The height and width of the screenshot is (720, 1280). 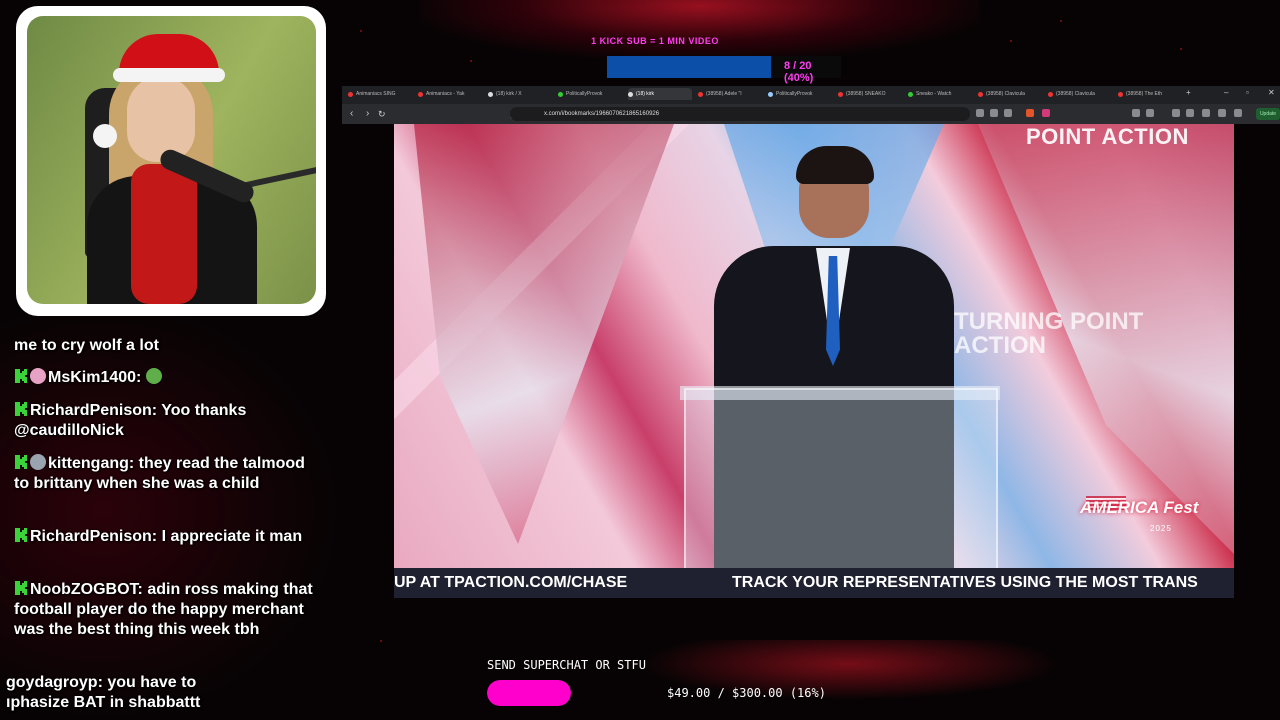 I want to click on ticker-text-left: UP AT TPACTION.COM/CHASE, so click(x=511, y=582).